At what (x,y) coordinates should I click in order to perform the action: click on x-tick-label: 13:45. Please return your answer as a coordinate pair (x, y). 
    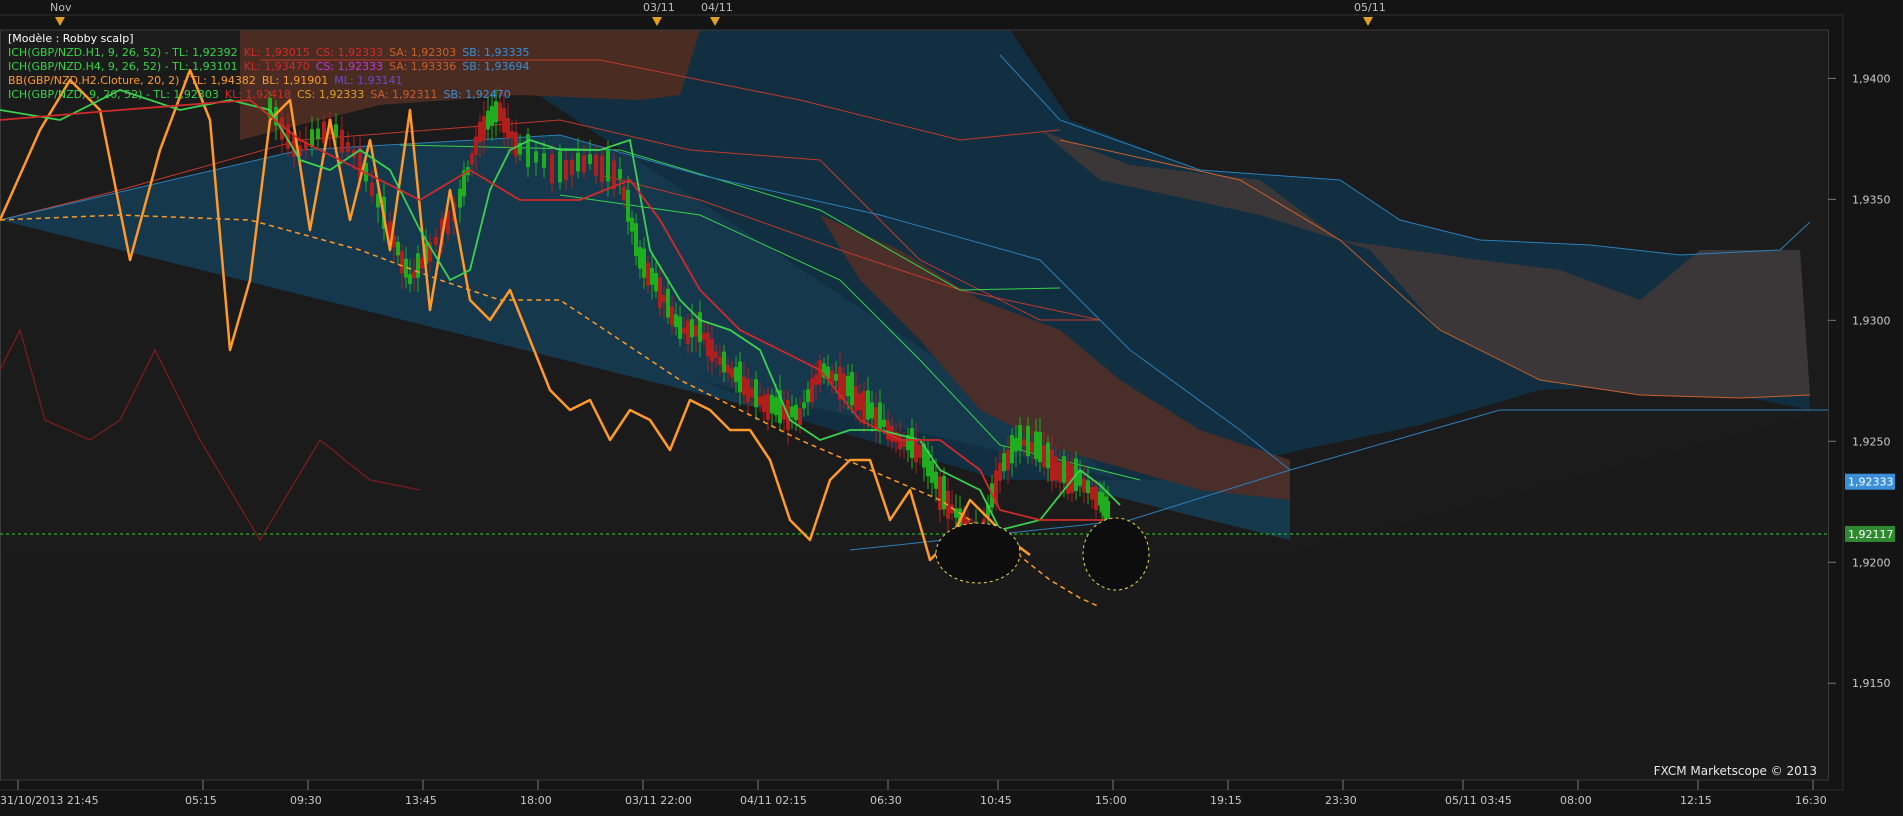
    Looking at the image, I should click on (421, 800).